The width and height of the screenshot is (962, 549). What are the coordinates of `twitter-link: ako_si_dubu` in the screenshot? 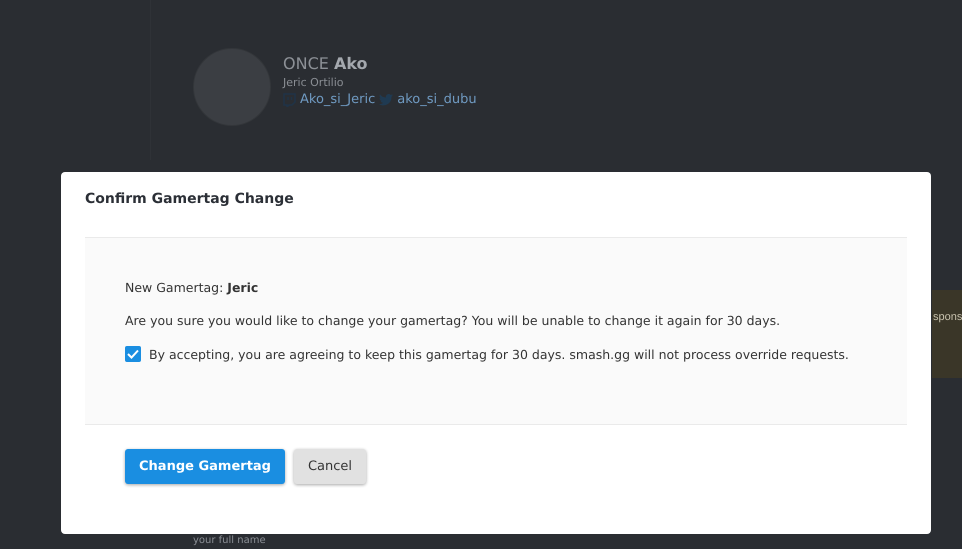 It's located at (437, 99).